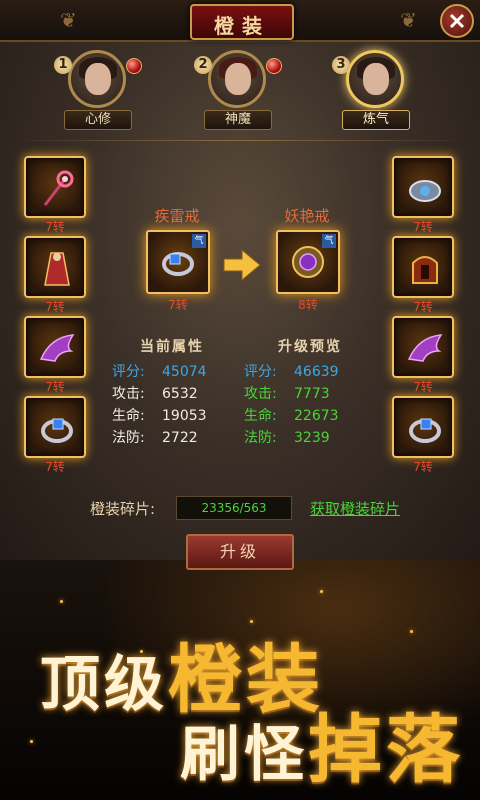  I want to click on close-button, so click(457, 21).